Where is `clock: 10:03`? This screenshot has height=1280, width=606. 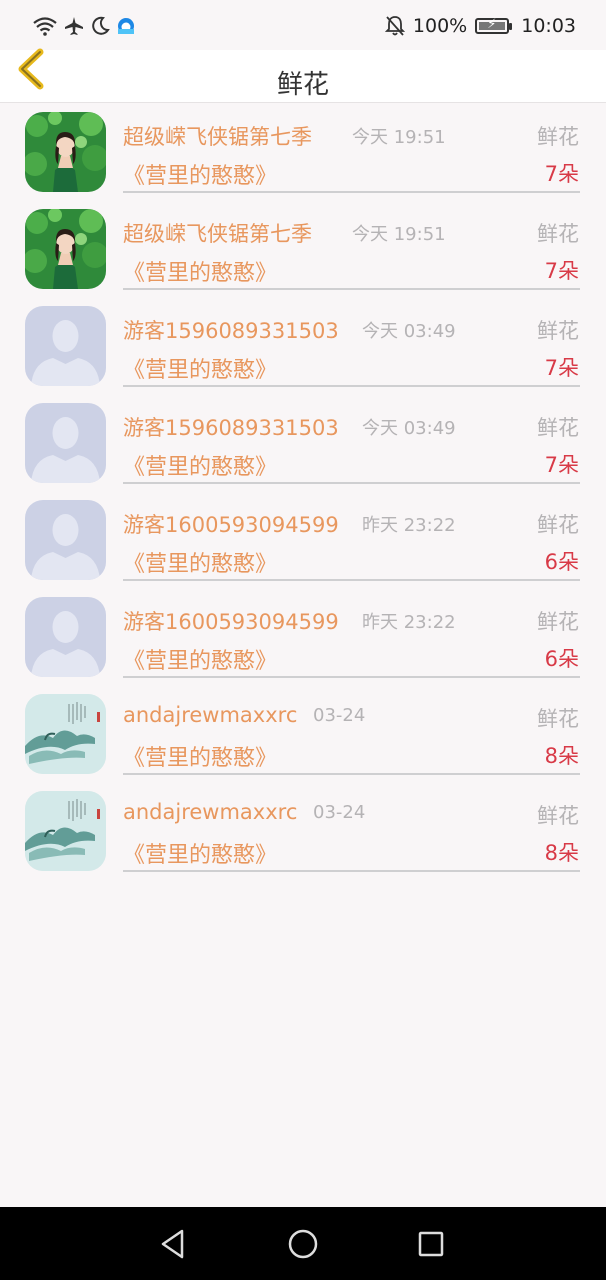 clock: 10:03 is located at coordinates (548, 26).